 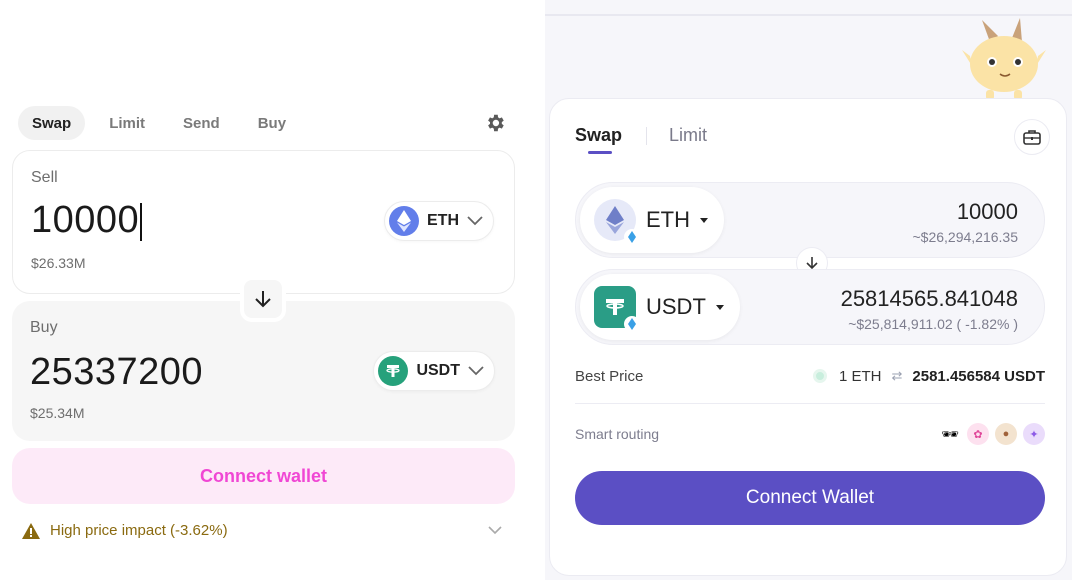 What do you see at coordinates (897, 375) in the screenshot?
I see `swap-arrows-icon: ⇄` at bounding box center [897, 375].